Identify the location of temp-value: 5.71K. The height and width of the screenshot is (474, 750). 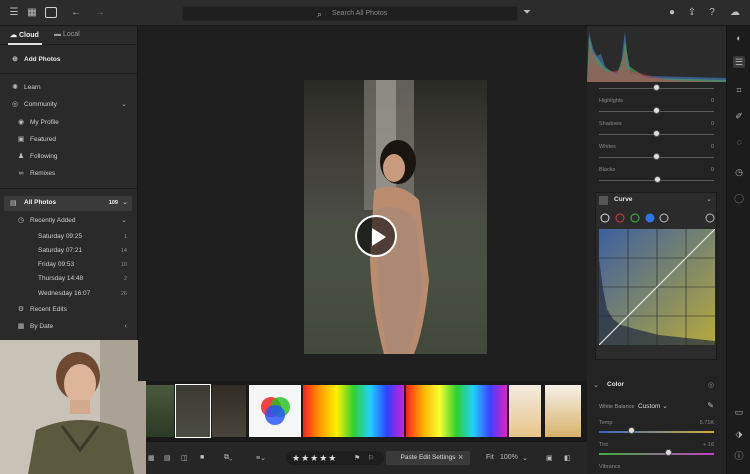
(706, 423).